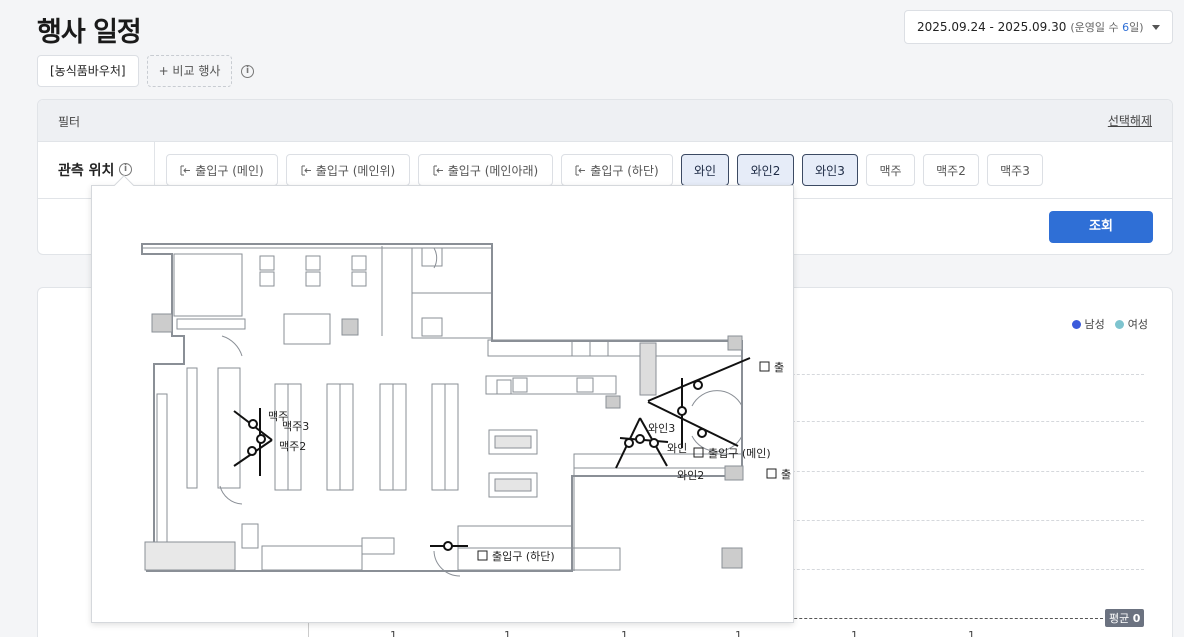 This screenshot has height=637, width=1184. What do you see at coordinates (229, 170) in the screenshot?
I see `location-button-label: 출입구 (메인)` at bounding box center [229, 170].